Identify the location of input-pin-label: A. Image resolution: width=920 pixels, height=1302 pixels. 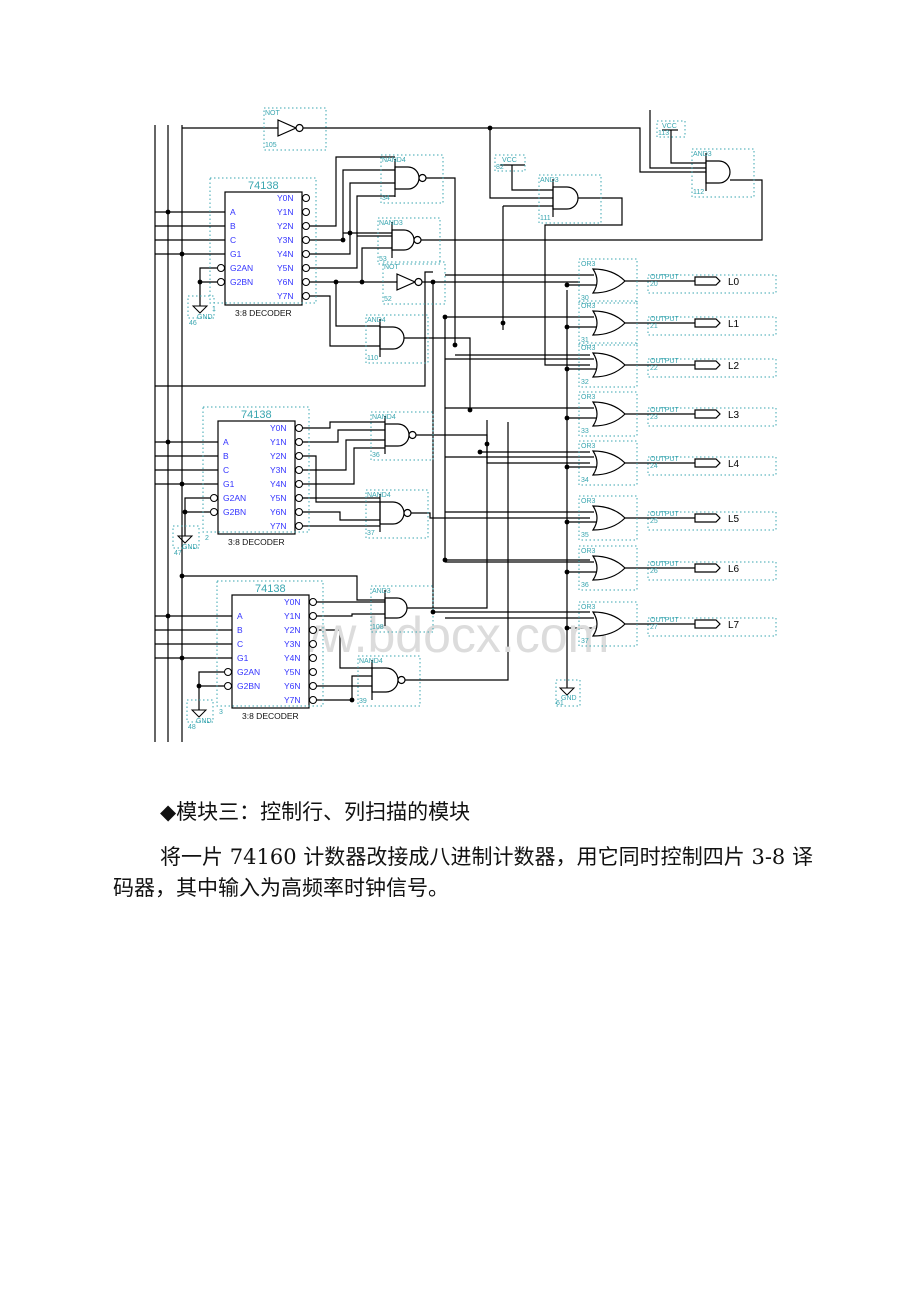
(240, 616).